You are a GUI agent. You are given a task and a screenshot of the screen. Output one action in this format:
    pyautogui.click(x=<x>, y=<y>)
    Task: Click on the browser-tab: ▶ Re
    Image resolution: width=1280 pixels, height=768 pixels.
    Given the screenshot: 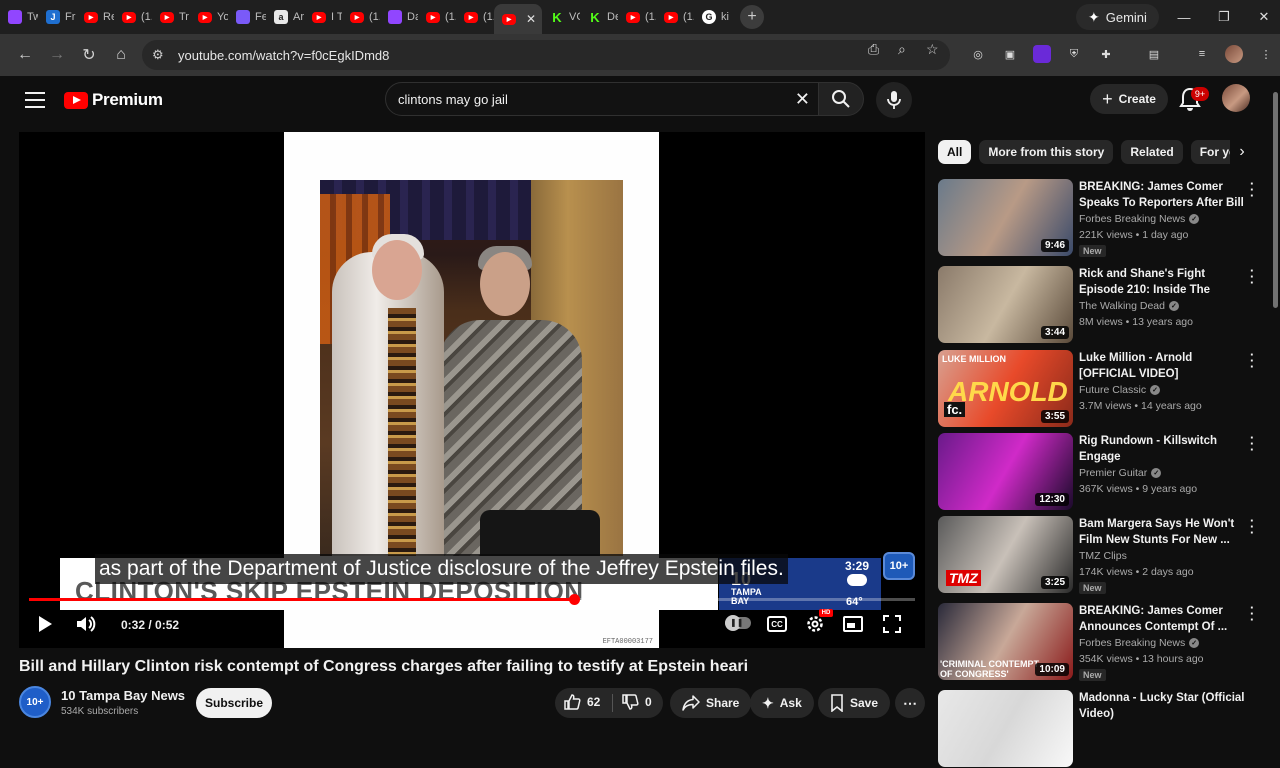 What is the action you would take?
    pyautogui.click(x=95, y=17)
    